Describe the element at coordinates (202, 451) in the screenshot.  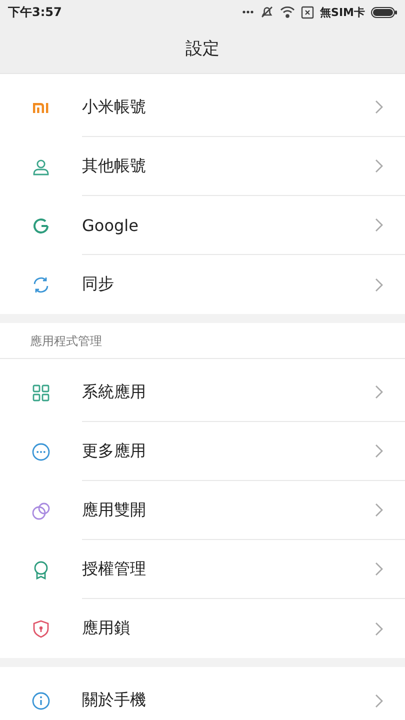
I see `settings-item: 更多應用` at that location.